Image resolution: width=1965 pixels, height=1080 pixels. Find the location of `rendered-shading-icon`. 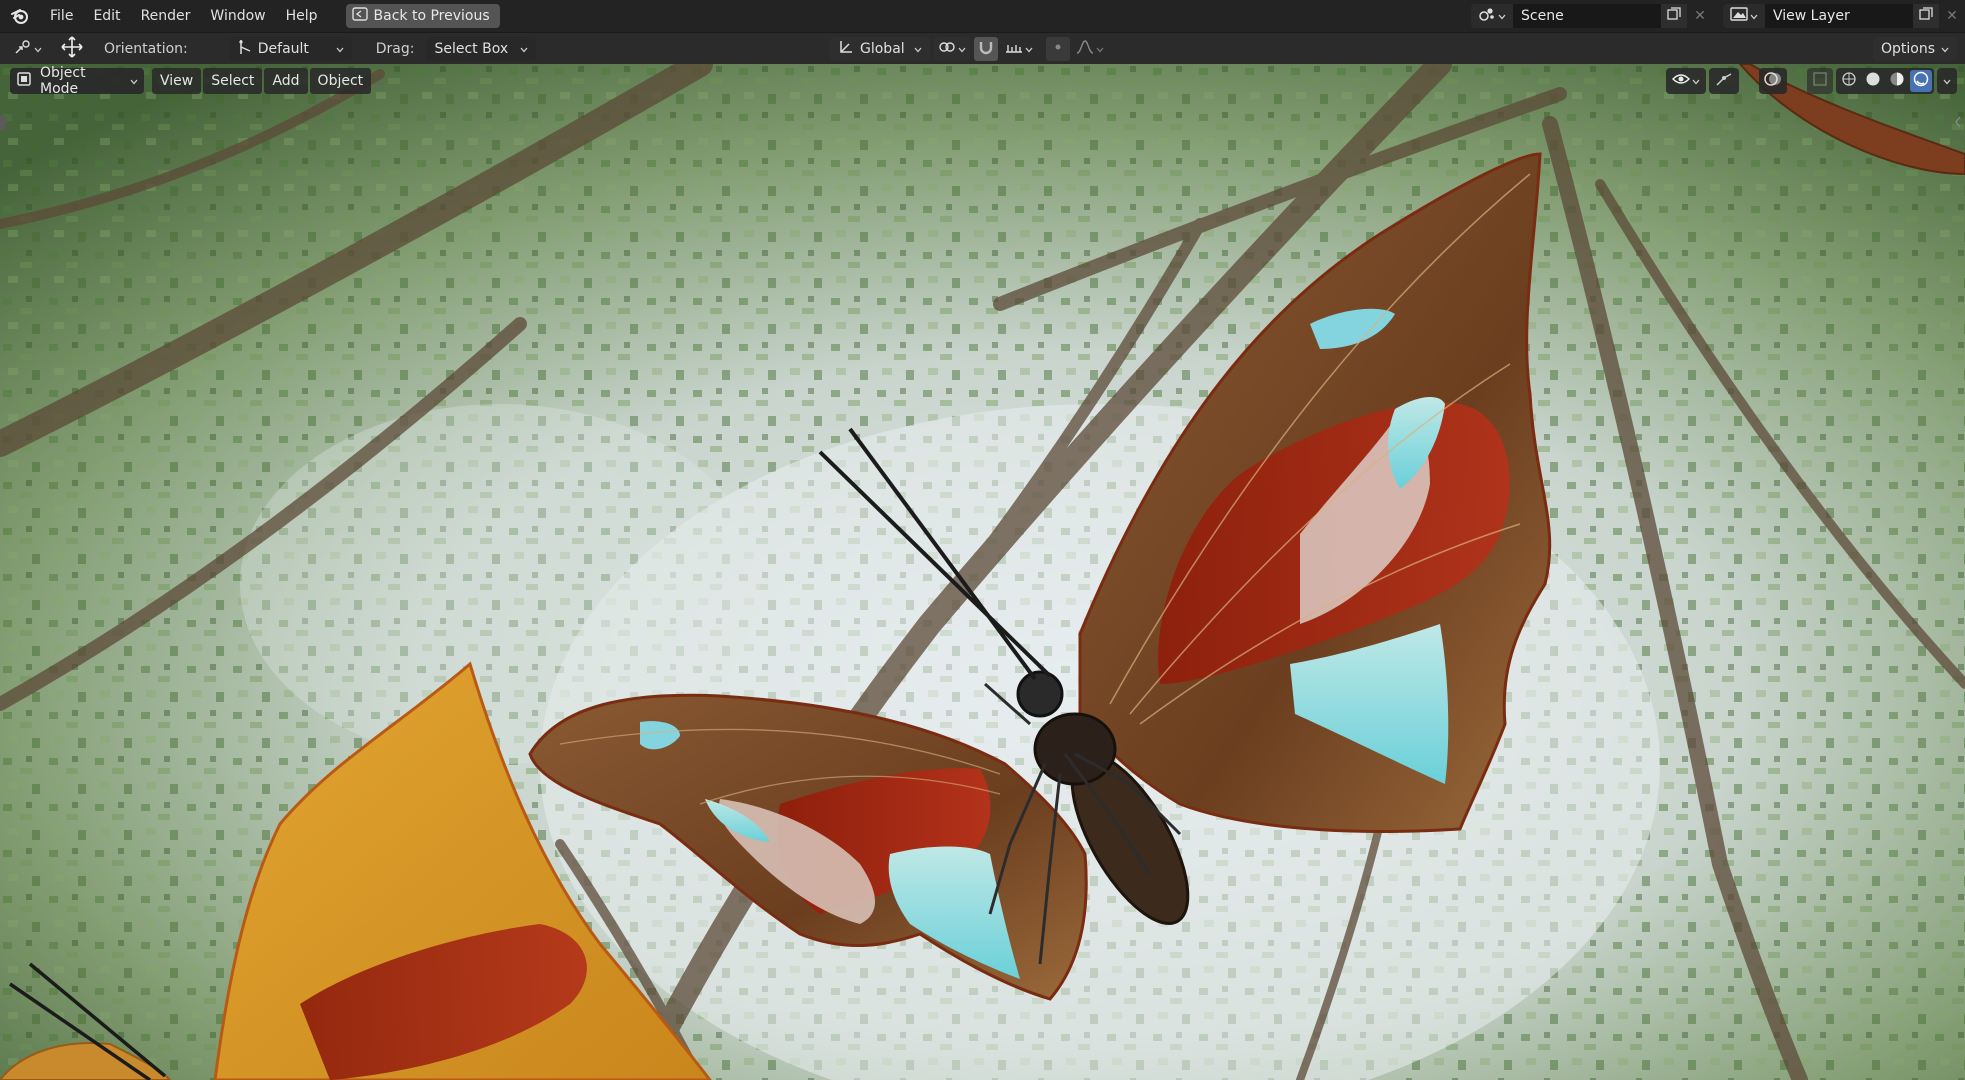

rendered-shading-icon is located at coordinates (1921, 81).